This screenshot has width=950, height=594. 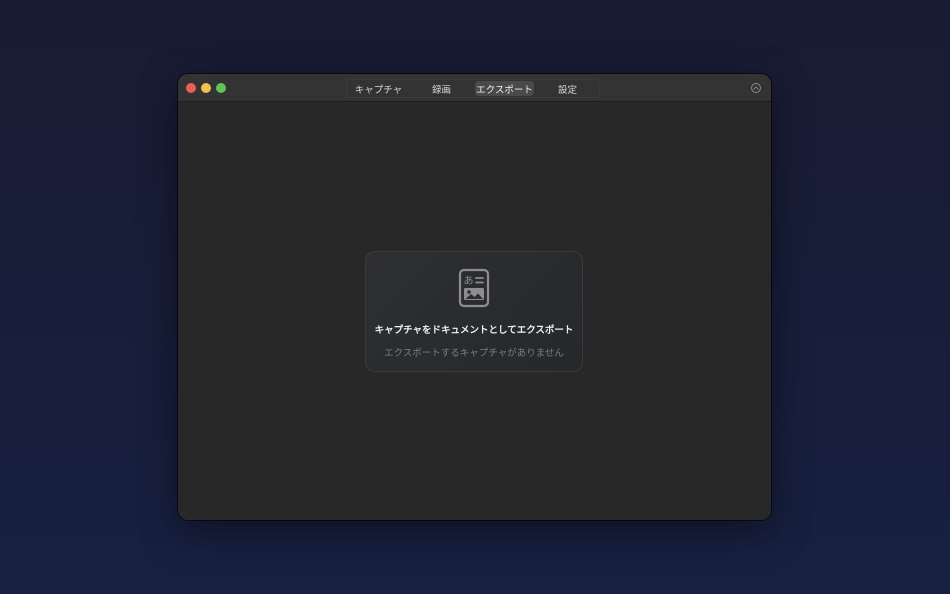 I want to click on tab-settings-label: 設定, so click(x=567, y=90).